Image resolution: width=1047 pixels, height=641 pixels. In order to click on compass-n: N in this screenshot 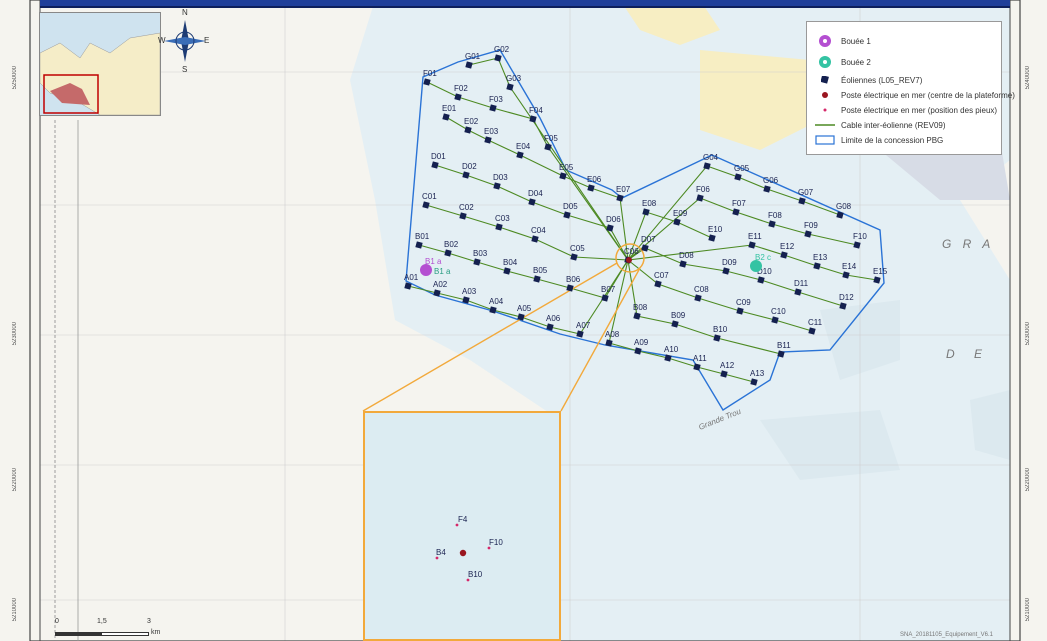, I will do `click(185, 12)`.